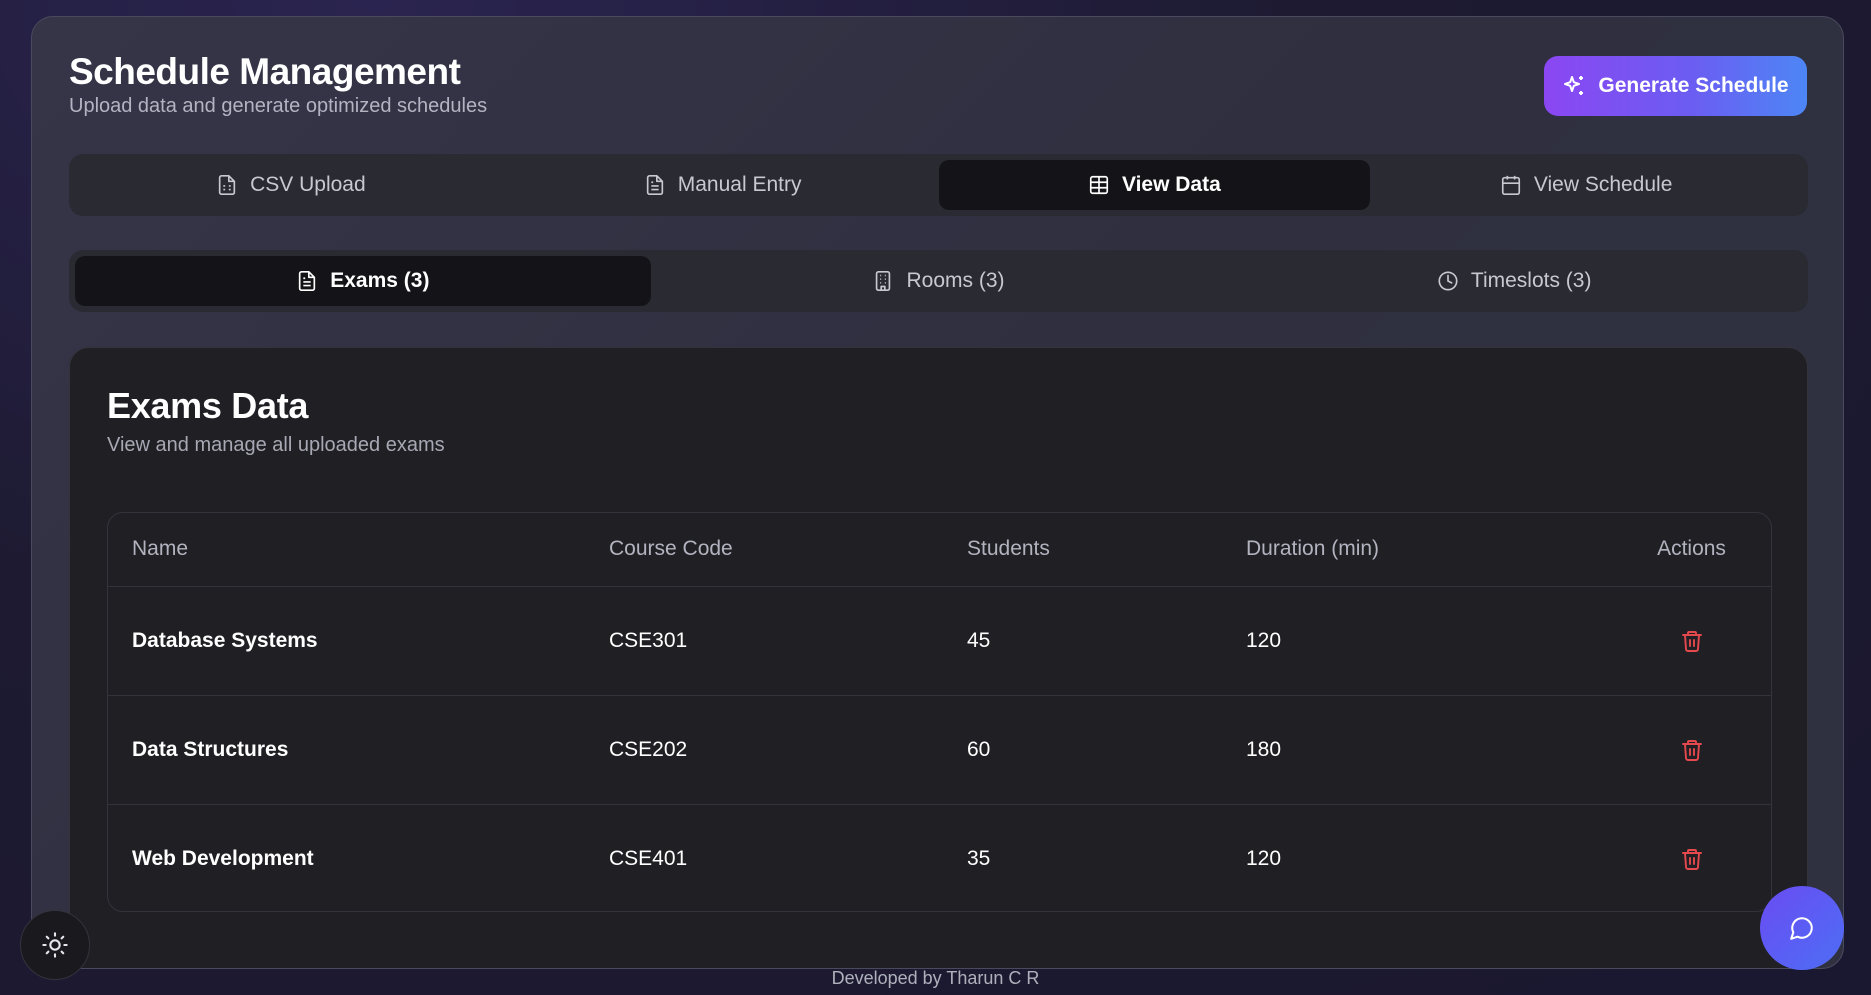  I want to click on course-code: CSE202, so click(764, 750).